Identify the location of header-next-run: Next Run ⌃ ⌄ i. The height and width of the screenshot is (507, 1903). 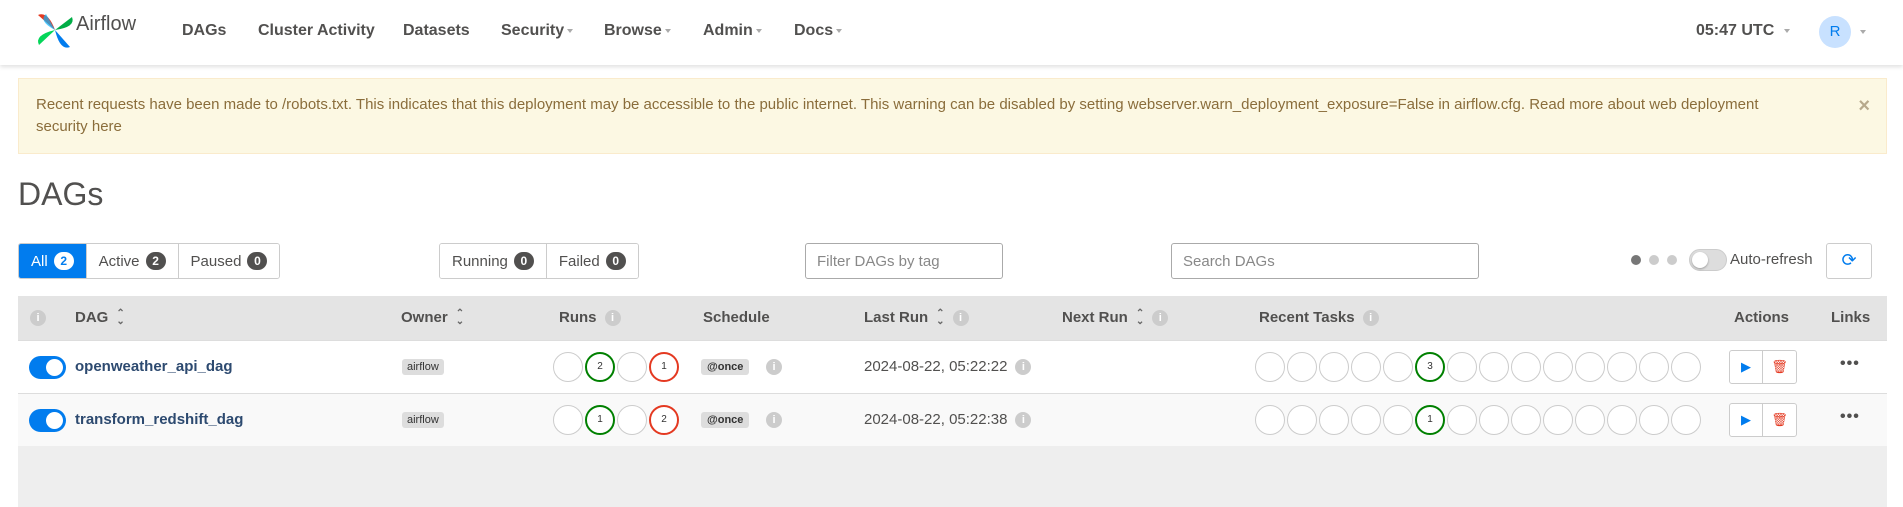
(1115, 318).